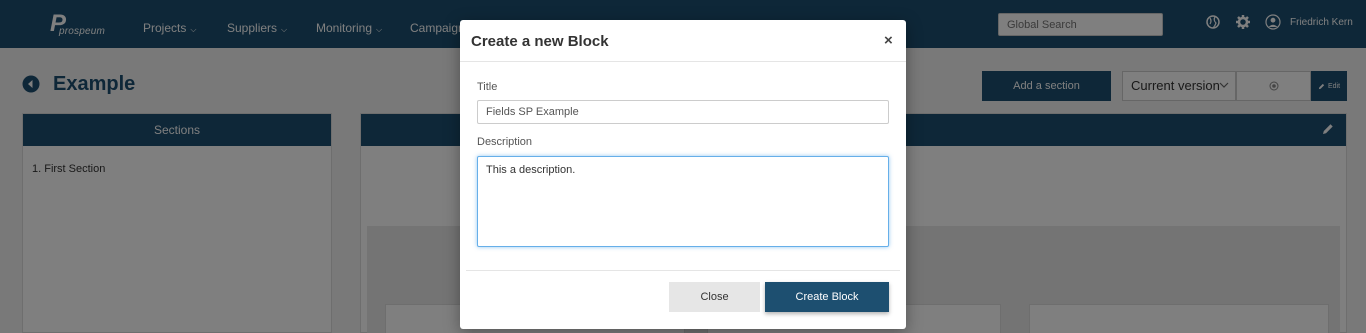 The image size is (1366, 333). Describe the element at coordinates (540, 41) in the screenshot. I see `modal-title: Create a new Block` at that location.